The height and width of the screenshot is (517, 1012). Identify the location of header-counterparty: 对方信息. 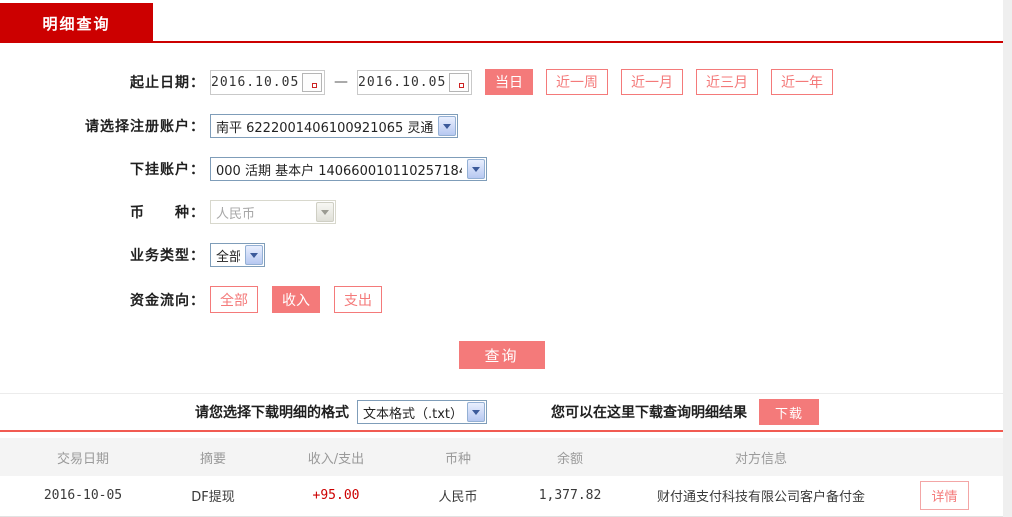
(761, 457).